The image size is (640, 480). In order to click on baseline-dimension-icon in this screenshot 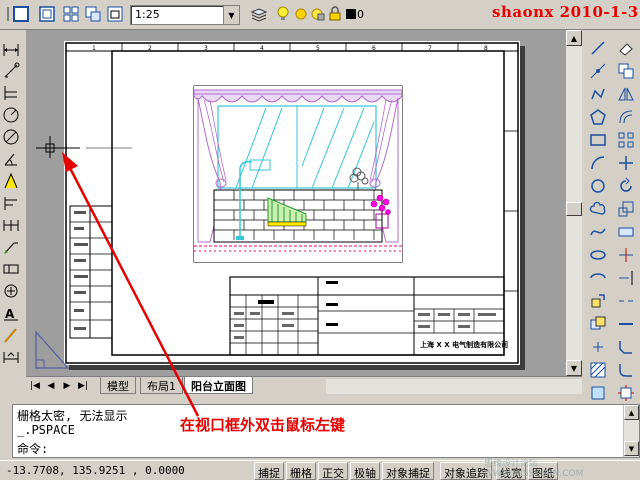, I will do `click(11, 203)`.